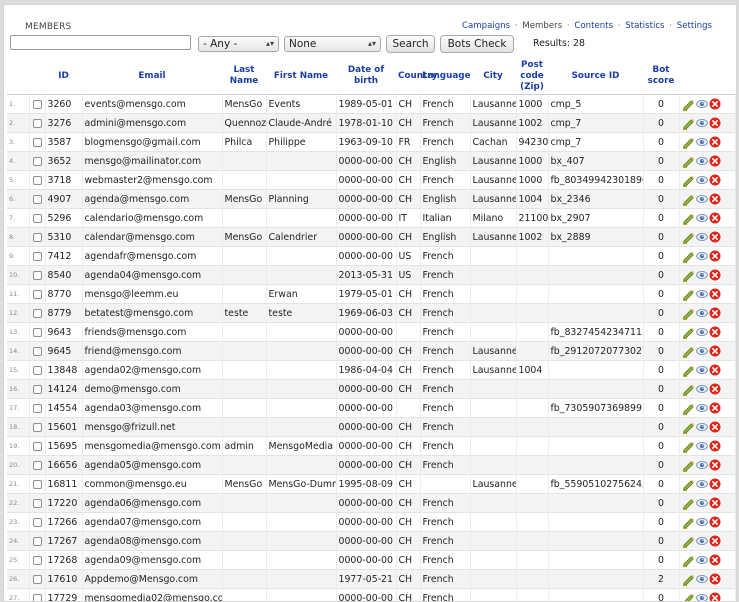 This screenshot has height=602, width=739. Describe the element at coordinates (152, 237) in the screenshot. I see `member-email: calendar@mensgo.com` at that location.